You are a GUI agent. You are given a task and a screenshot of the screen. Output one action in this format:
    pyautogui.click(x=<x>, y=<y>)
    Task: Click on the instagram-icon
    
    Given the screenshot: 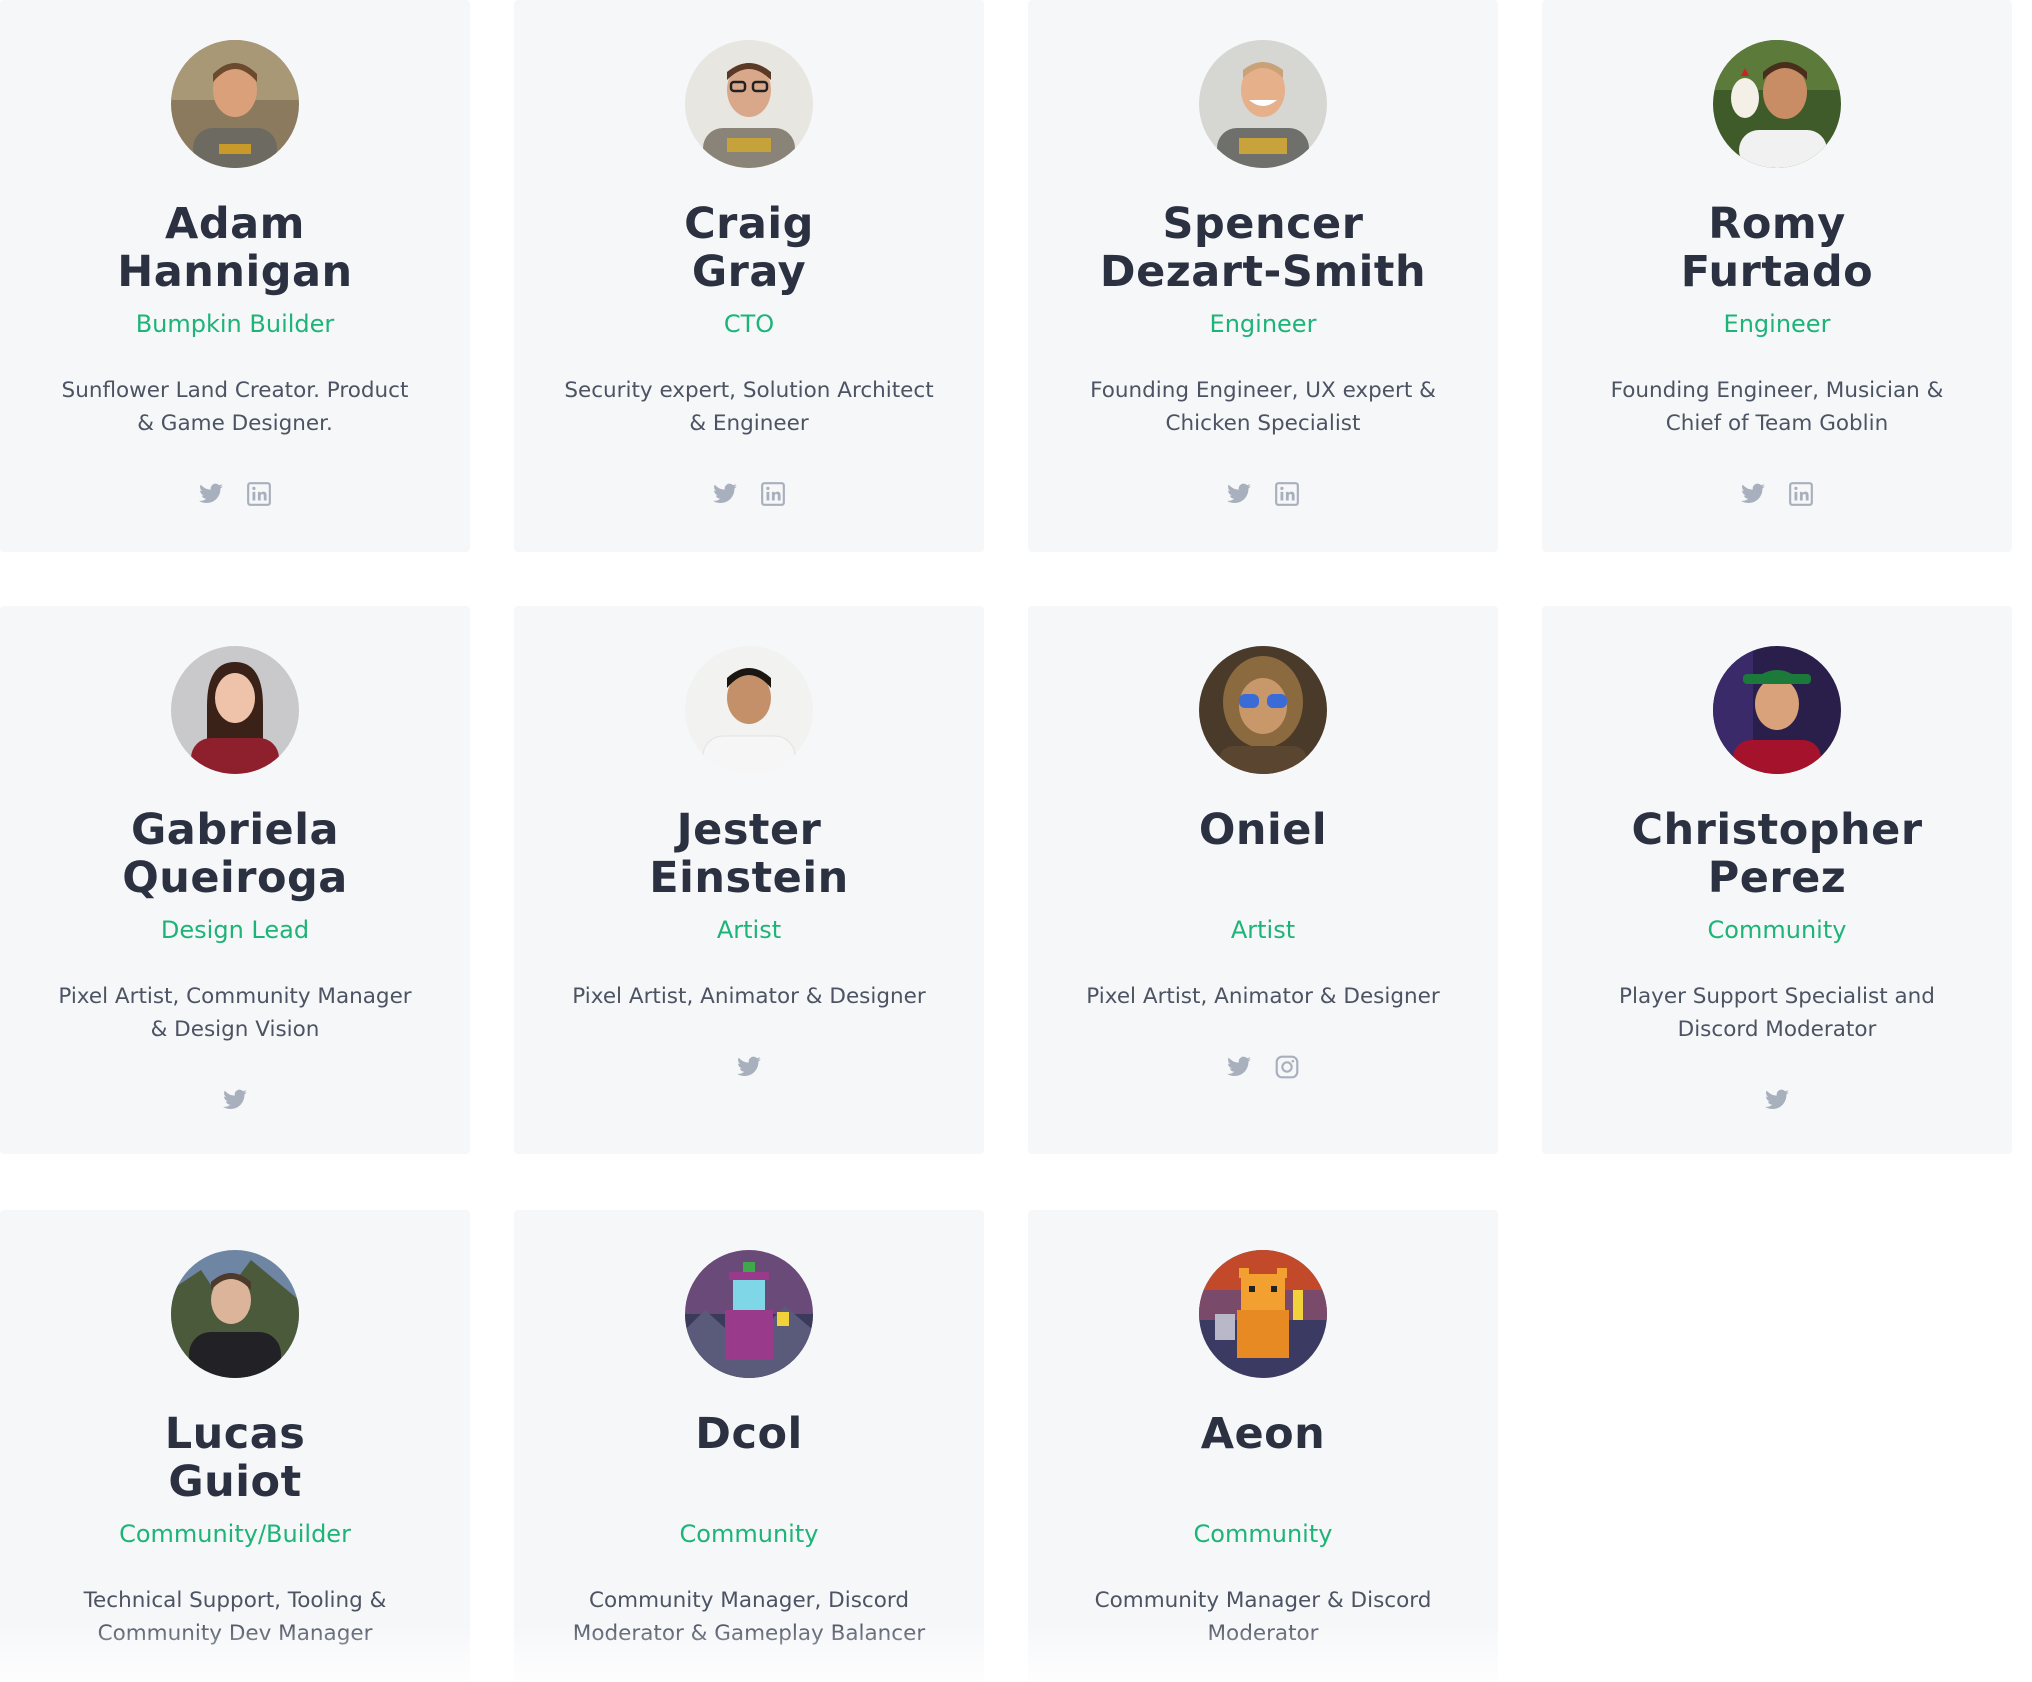 What is the action you would take?
    pyautogui.click(x=1287, y=1067)
    